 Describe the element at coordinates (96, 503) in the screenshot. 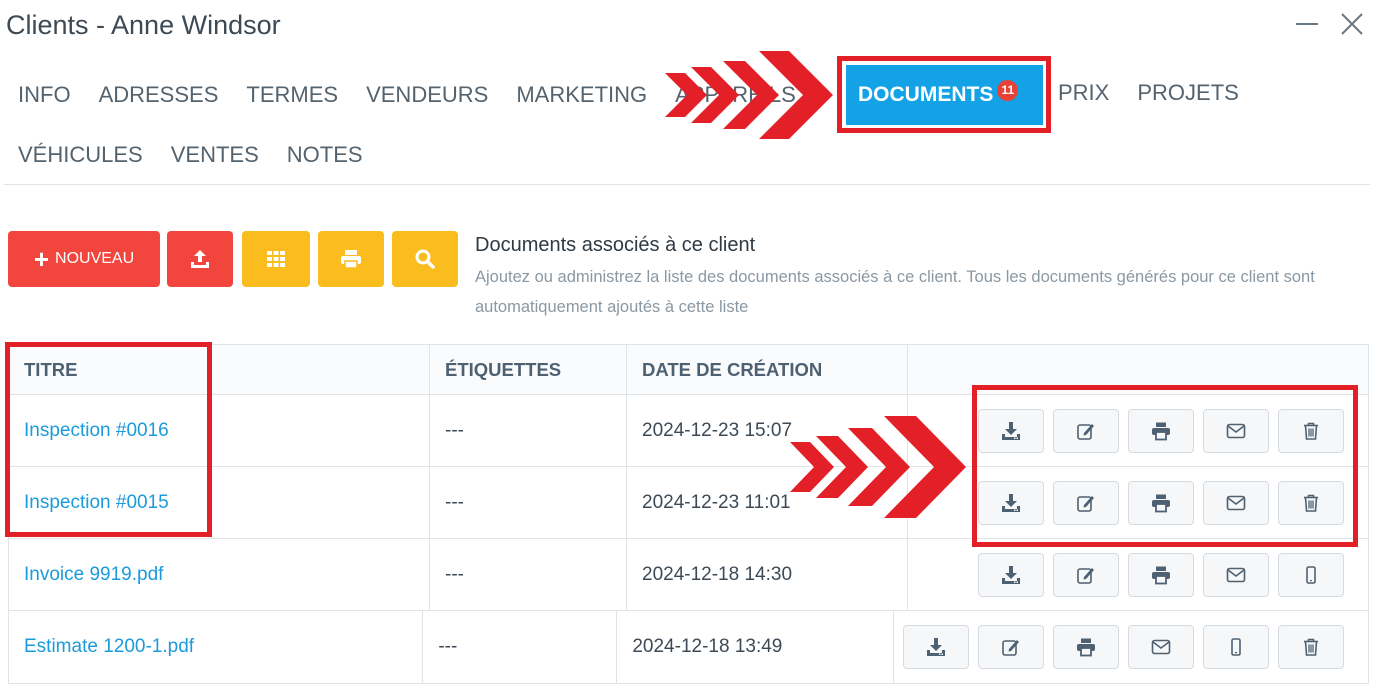

I see `document-title-link: Inspection #0015` at that location.